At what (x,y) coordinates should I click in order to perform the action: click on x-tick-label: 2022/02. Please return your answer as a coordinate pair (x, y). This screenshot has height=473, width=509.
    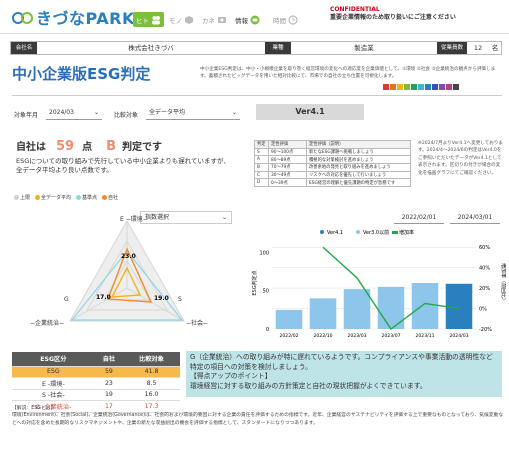
    Looking at the image, I should click on (288, 336).